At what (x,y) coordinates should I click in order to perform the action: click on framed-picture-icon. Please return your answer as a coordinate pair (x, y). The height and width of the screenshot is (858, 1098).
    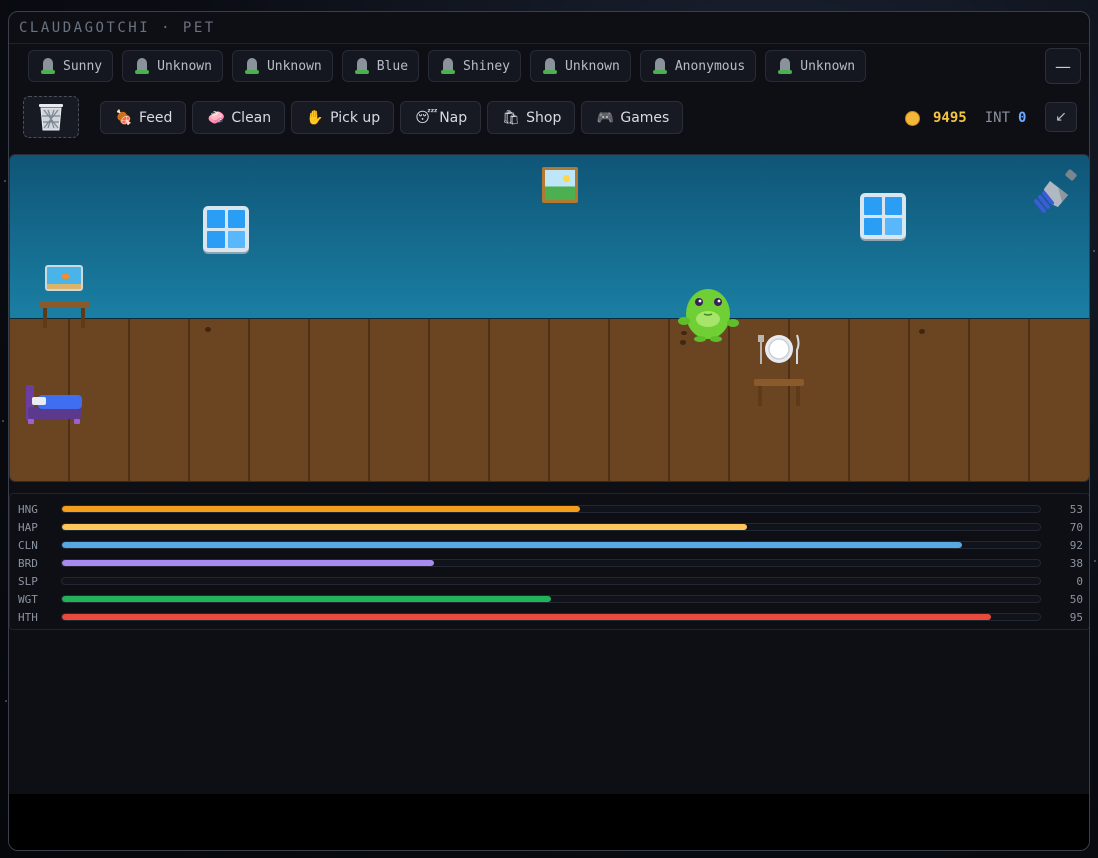
    Looking at the image, I should click on (560, 185).